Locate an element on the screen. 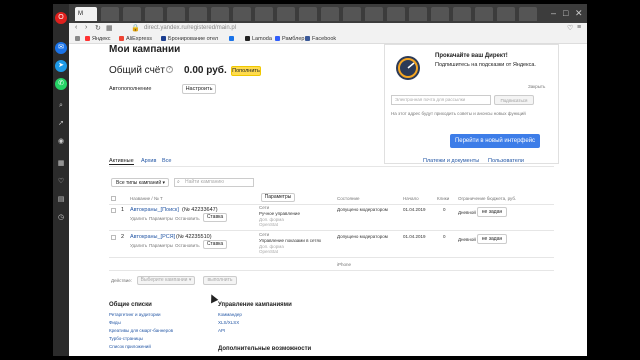 This screenshot has width=640, height=360. run-button: выполнить is located at coordinates (220, 280).